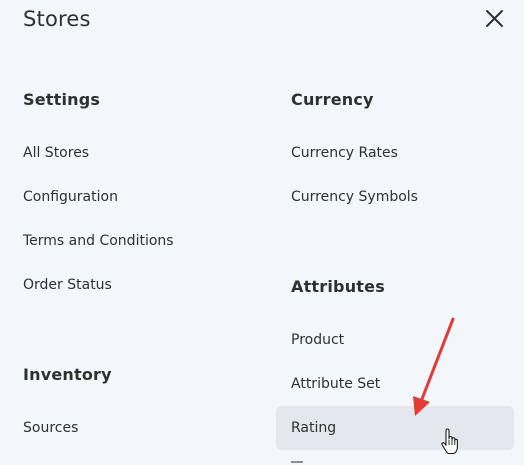 This screenshot has width=524, height=465. What do you see at coordinates (297, 461) in the screenshot?
I see `menu-item-partial` at bounding box center [297, 461].